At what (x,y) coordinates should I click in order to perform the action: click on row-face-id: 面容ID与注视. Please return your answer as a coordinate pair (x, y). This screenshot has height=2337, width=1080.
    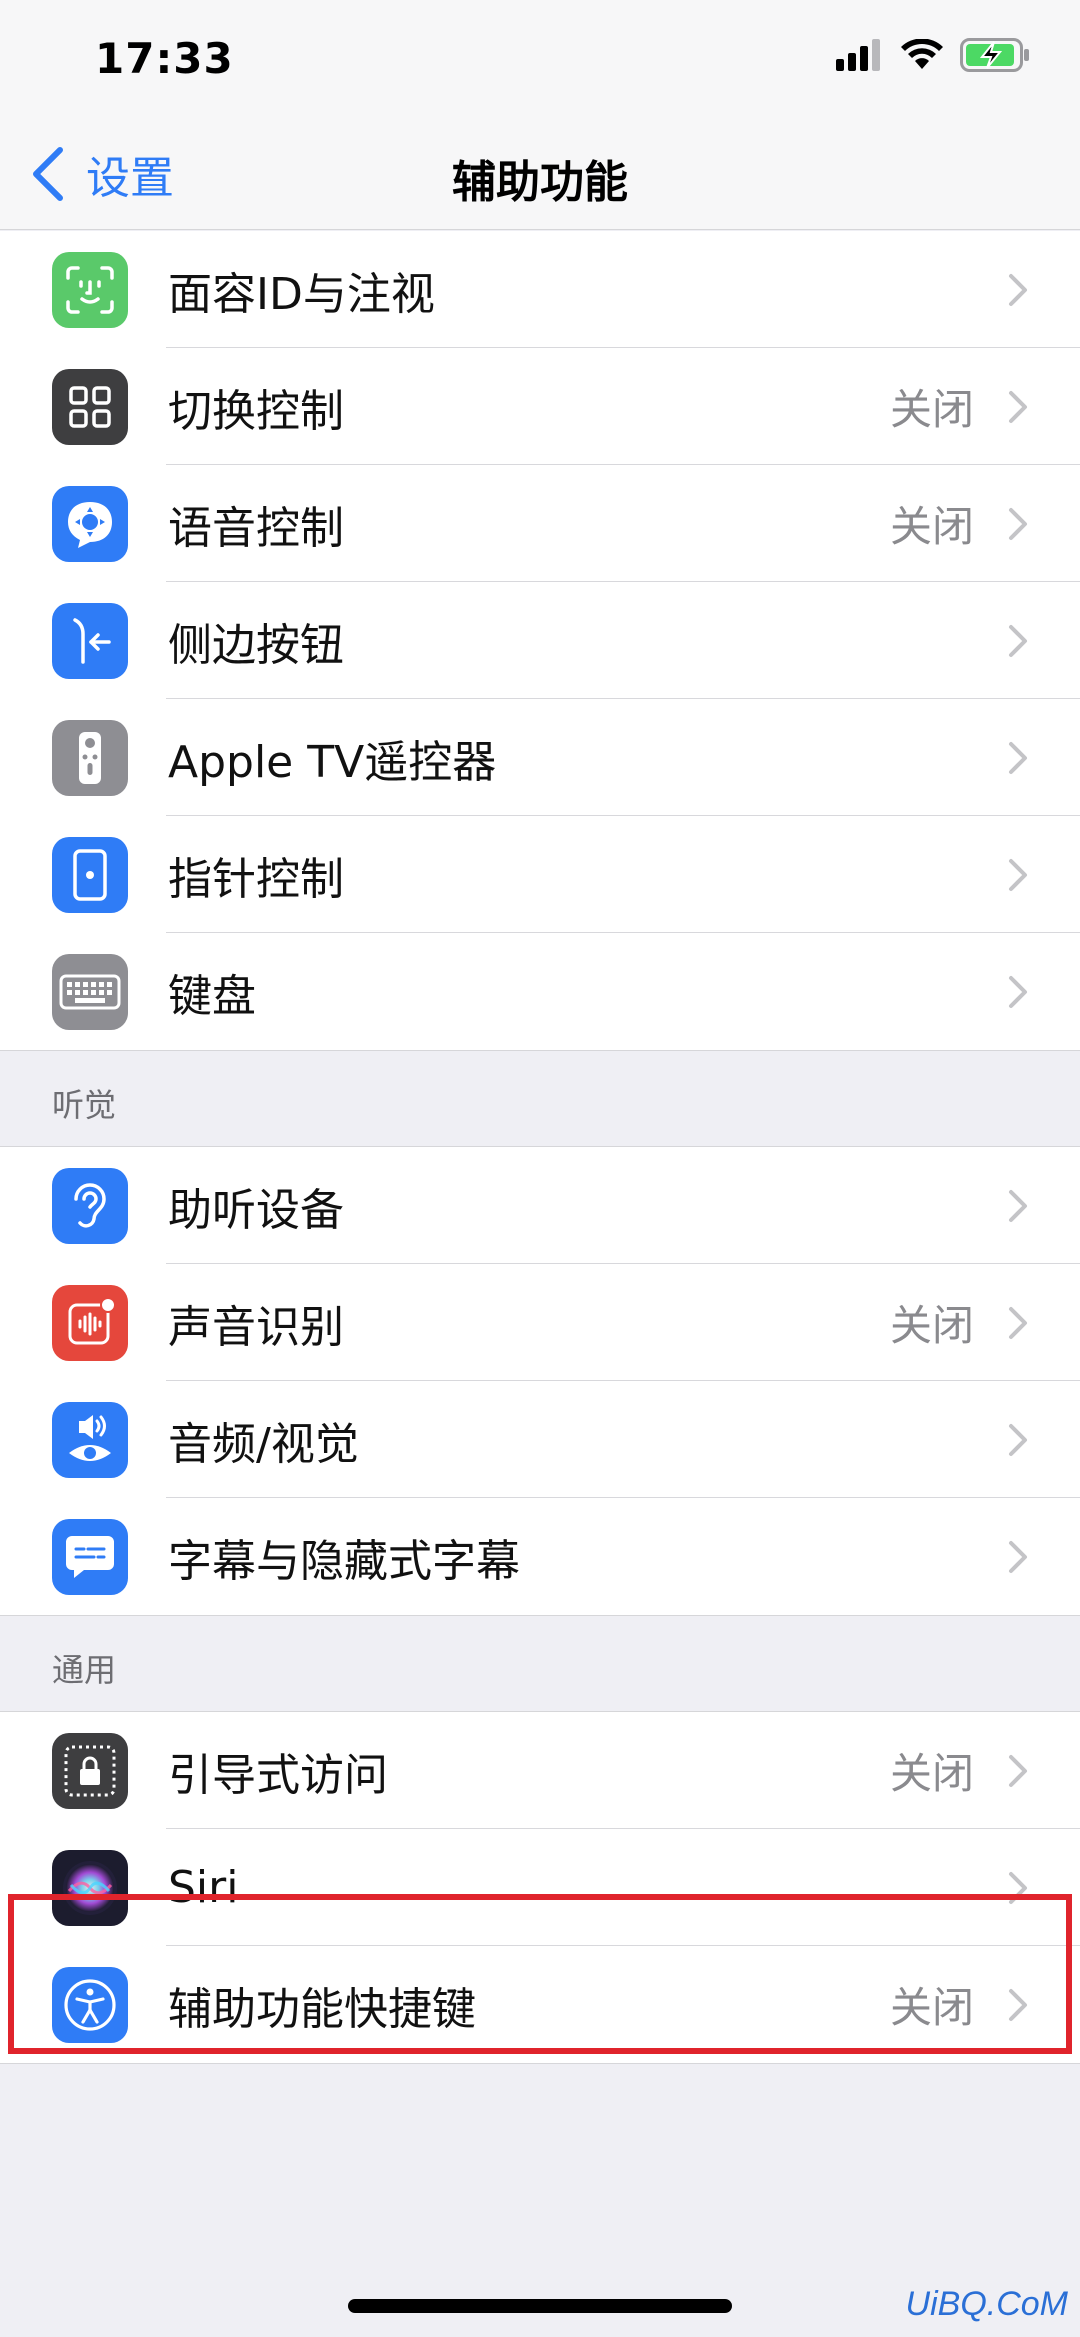
    Looking at the image, I should click on (540, 289).